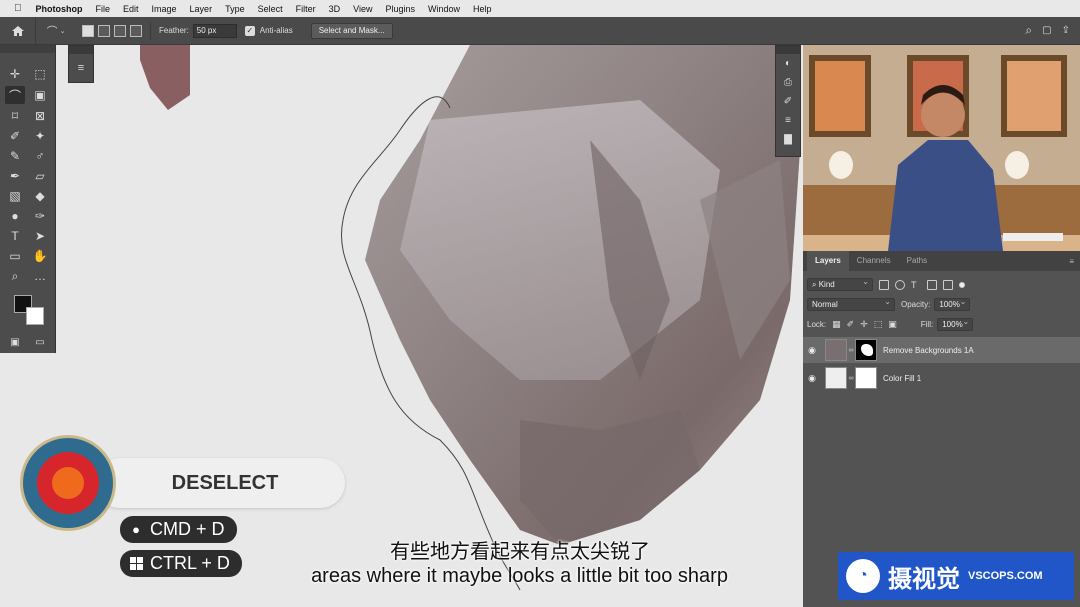 The image size is (1080, 607). Describe the element at coordinates (788, 120) in the screenshot. I see `adjust-panel-icon: ≡` at that location.